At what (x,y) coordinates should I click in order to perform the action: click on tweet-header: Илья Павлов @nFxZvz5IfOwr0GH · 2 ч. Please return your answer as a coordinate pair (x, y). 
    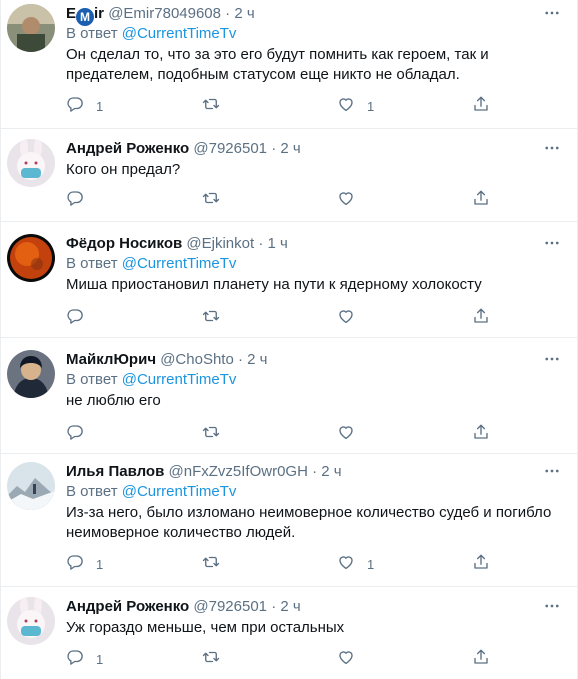
    Looking at the image, I should click on (314, 472).